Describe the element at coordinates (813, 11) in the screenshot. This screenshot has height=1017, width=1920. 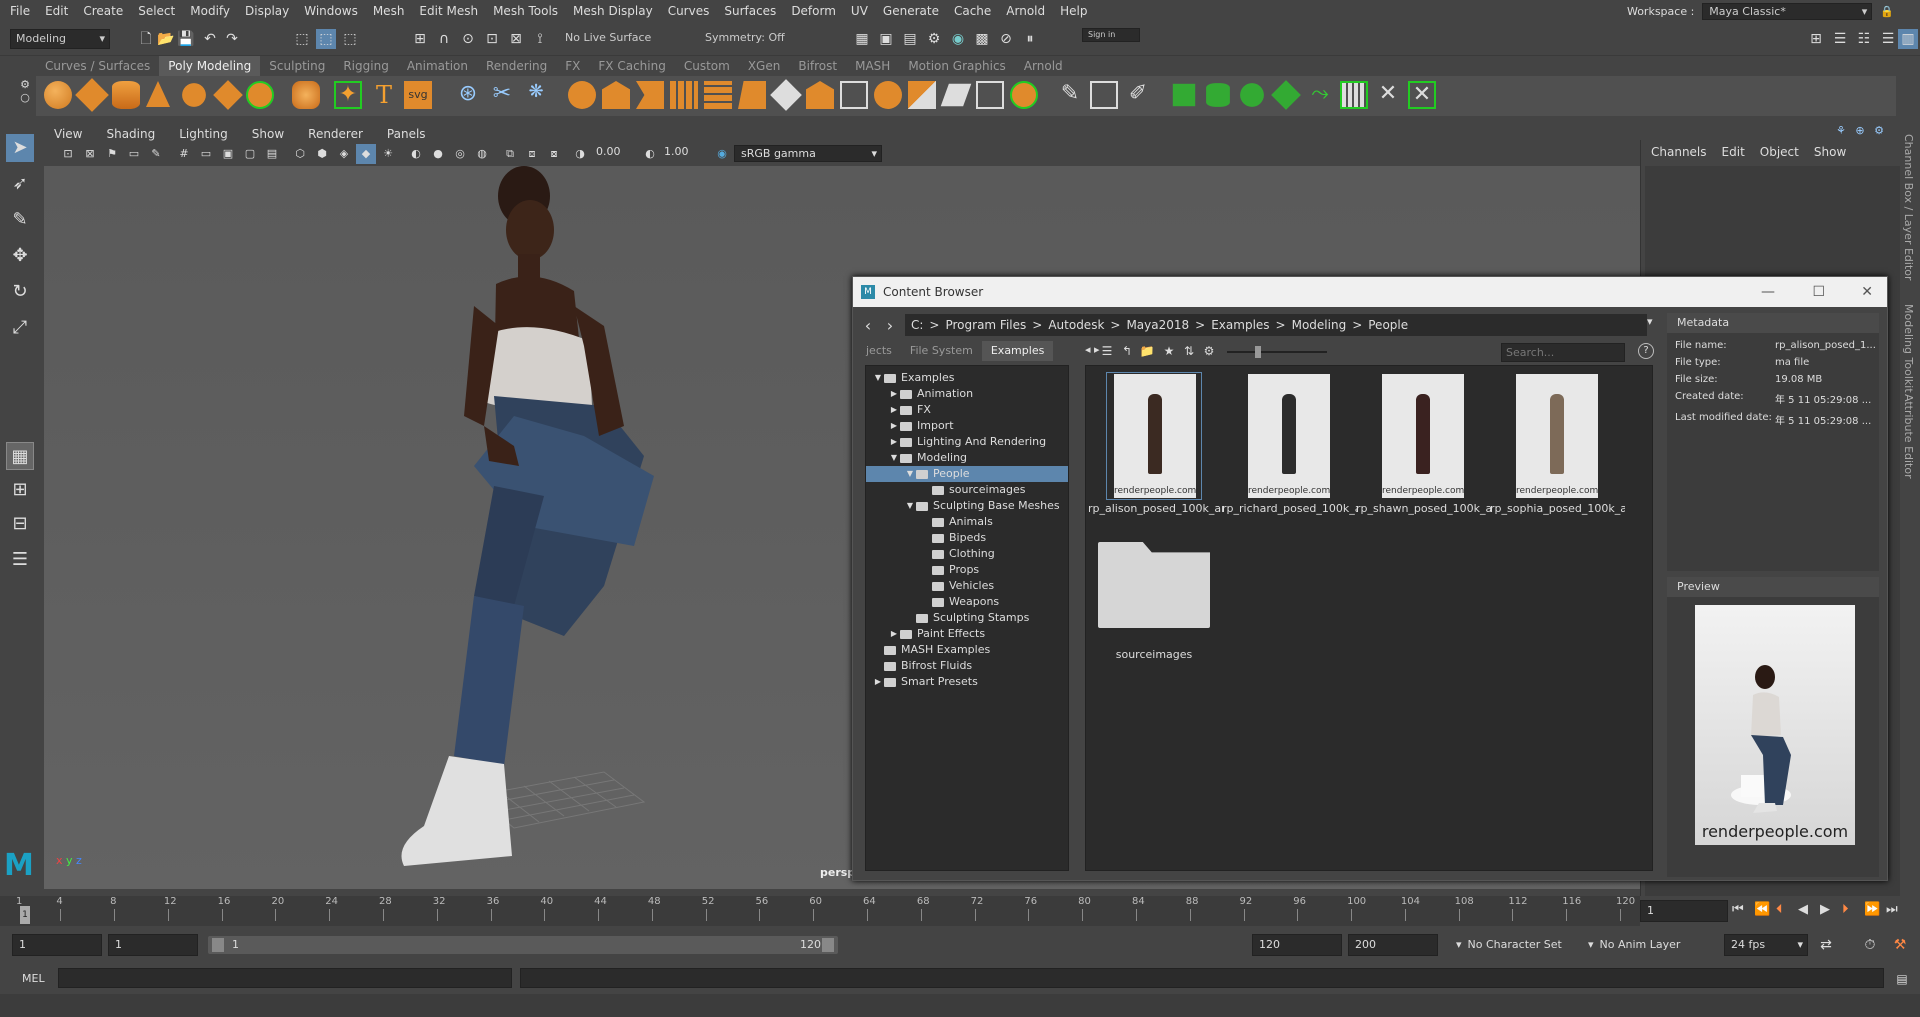
I see `menu-deform: Deform` at that location.